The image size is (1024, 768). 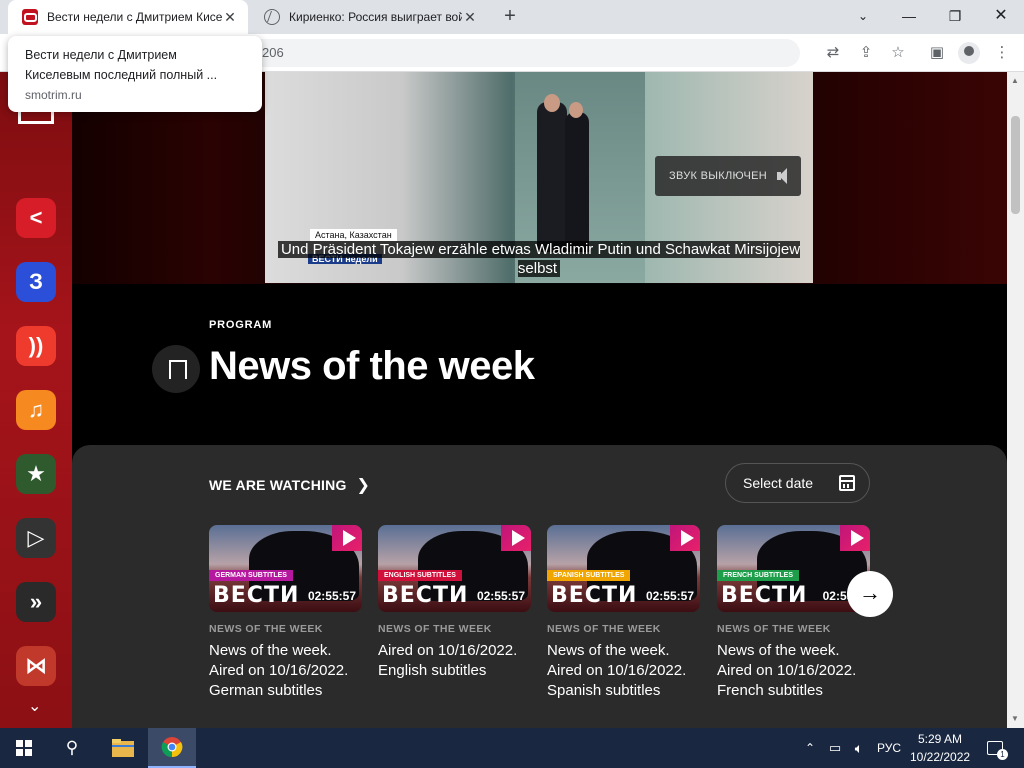 What do you see at coordinates (955, 16) in the screenshot?
I see `restore-button: ❐` at bounding box center [955, 16].